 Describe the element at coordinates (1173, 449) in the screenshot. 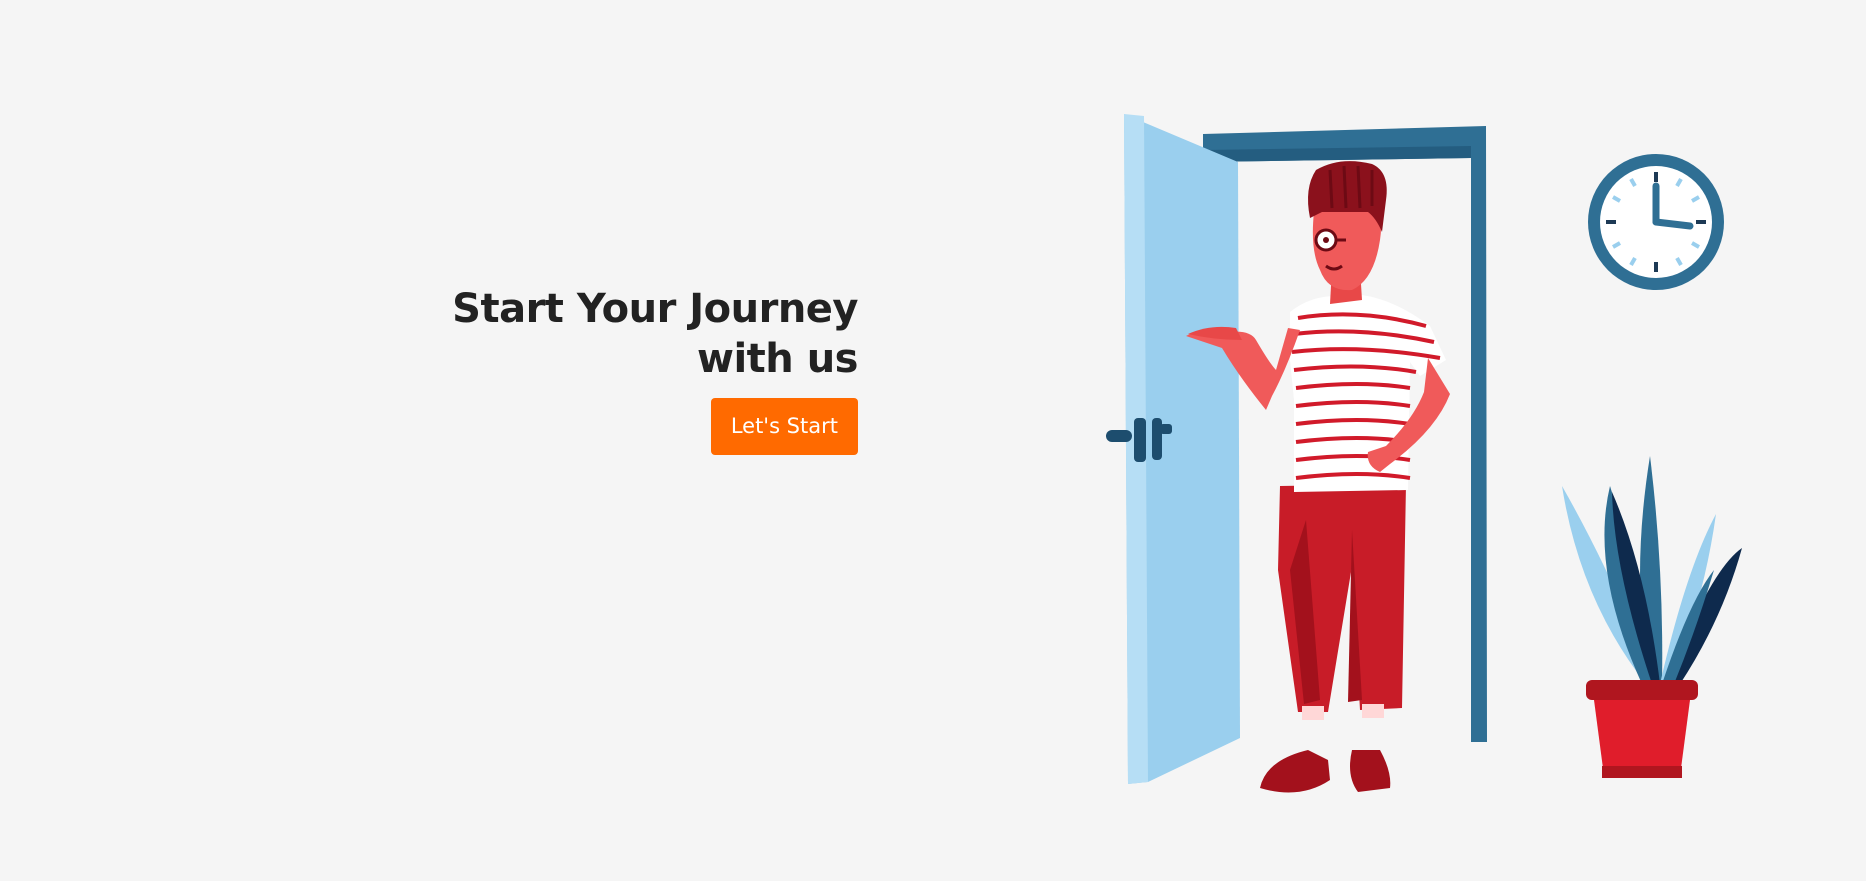

I see `door-icon` at that location.